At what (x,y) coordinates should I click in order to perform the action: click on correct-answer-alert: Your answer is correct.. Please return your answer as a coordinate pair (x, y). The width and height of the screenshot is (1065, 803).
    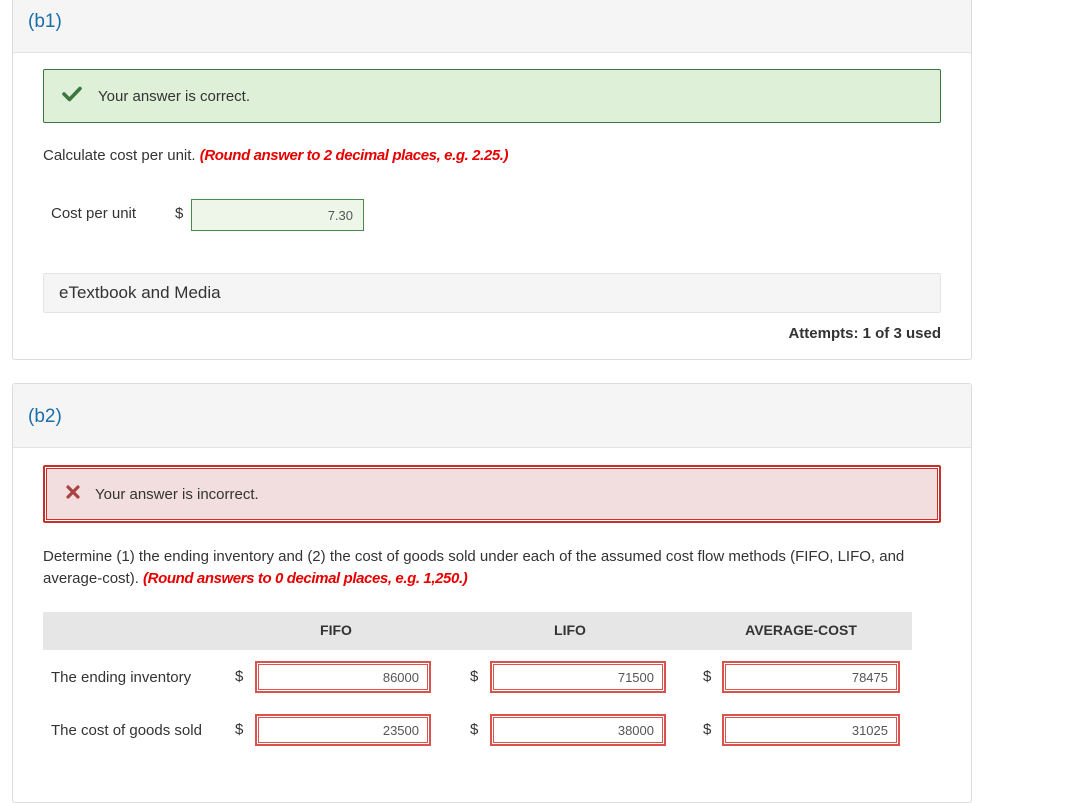
    Looking at the image, I should click on (492, 96).